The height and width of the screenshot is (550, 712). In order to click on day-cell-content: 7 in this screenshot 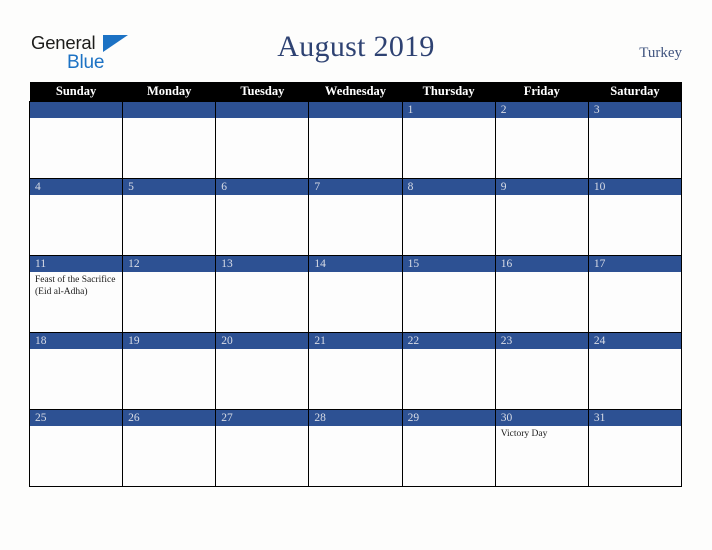, I will do `click(355, 217)`.